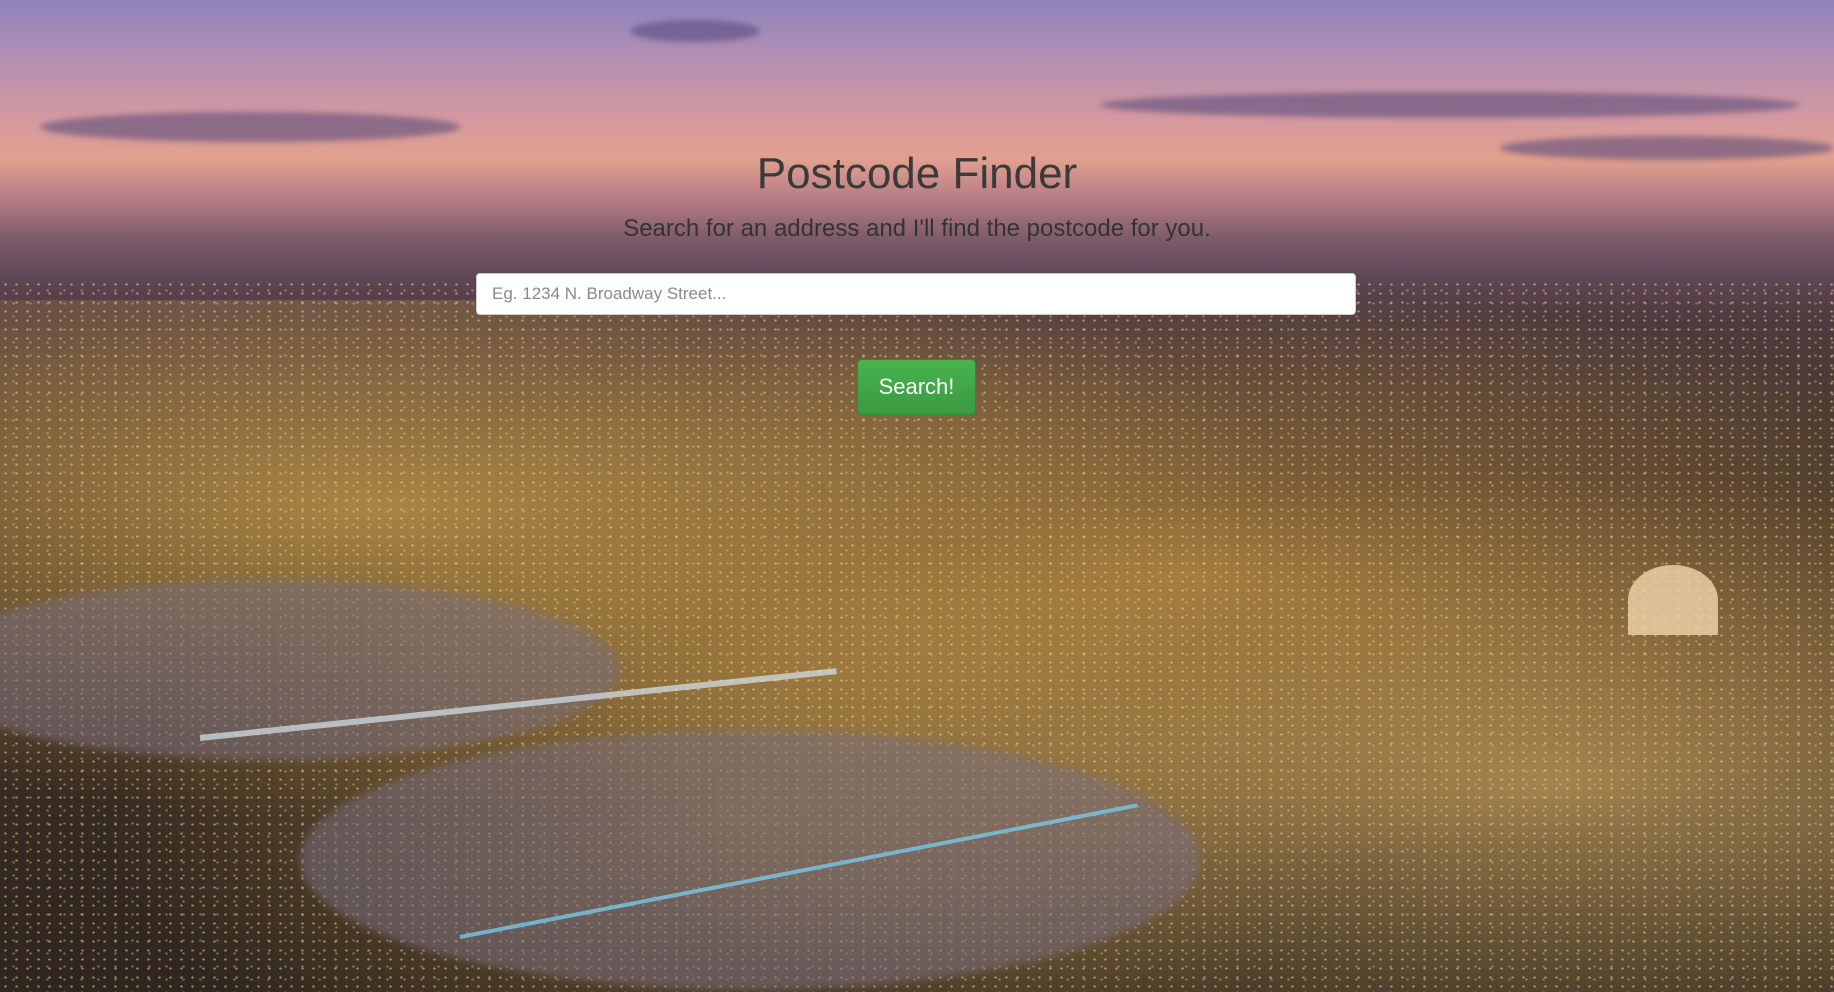  What do you see at coordinates (916, 387) in the screenshot?
I see `search-button: Search!` at bounding box center [916, 387].